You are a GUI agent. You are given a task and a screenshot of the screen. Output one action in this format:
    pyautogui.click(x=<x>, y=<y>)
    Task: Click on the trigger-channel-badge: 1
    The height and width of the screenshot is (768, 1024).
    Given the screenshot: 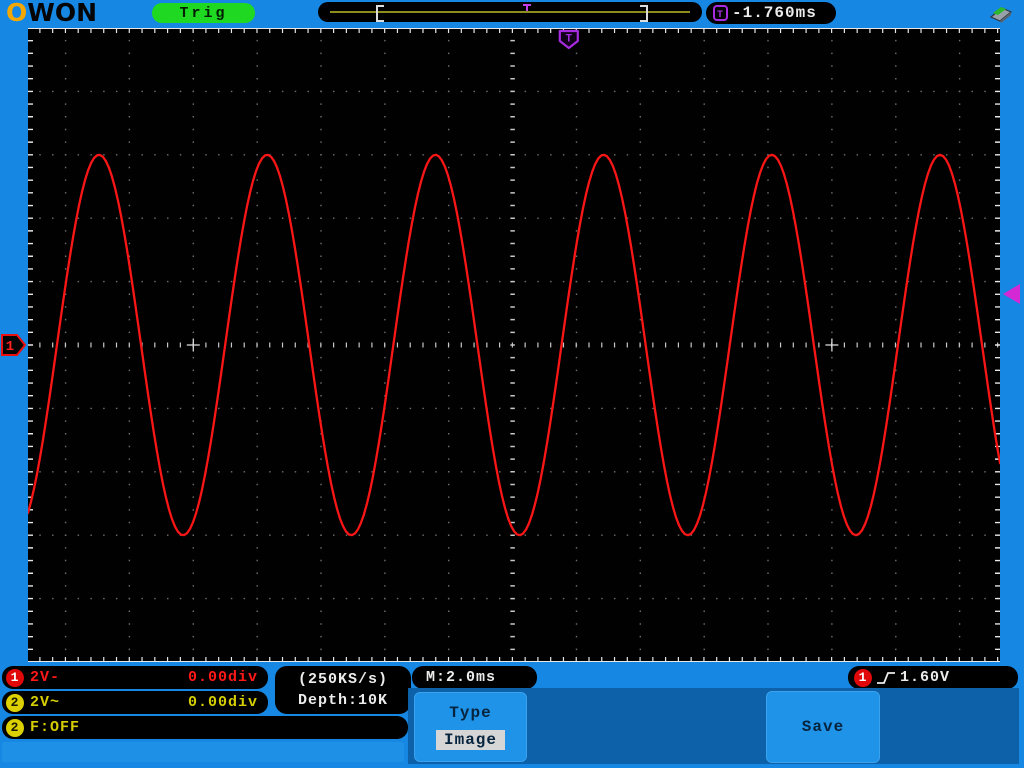 What is the action you would take?
    pyautogui.click(x=863, y=677)
    